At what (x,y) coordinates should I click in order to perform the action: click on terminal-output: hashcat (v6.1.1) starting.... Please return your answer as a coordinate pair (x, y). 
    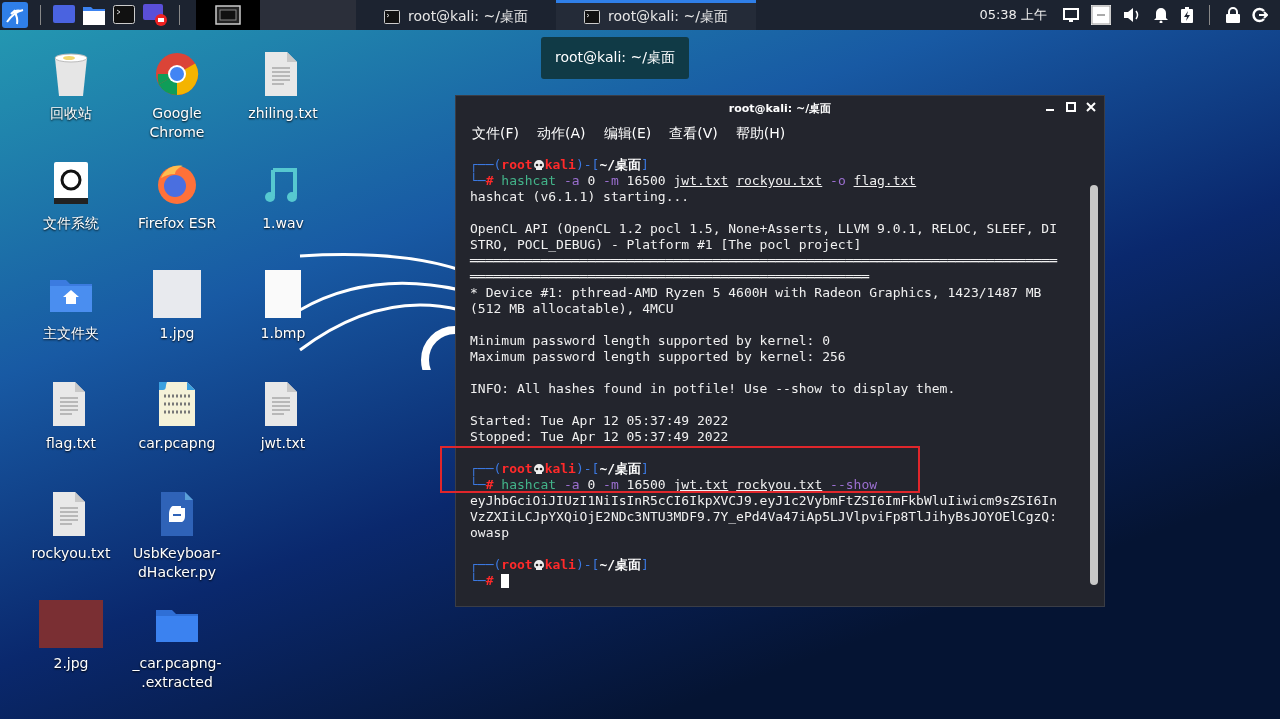
    Looking at the image, I should click on (580, 197).